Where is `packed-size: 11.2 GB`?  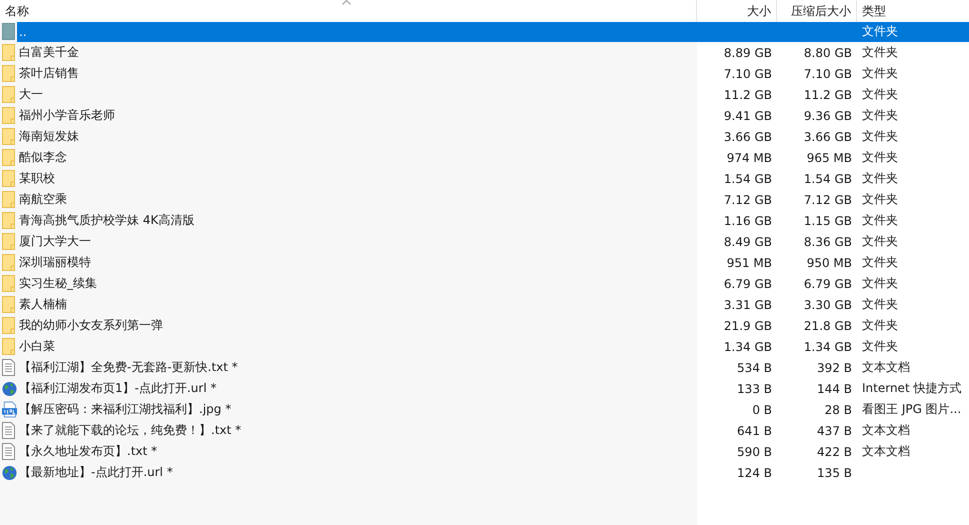
packed-size: 11.2 GB is located at coordinates (828, 95).